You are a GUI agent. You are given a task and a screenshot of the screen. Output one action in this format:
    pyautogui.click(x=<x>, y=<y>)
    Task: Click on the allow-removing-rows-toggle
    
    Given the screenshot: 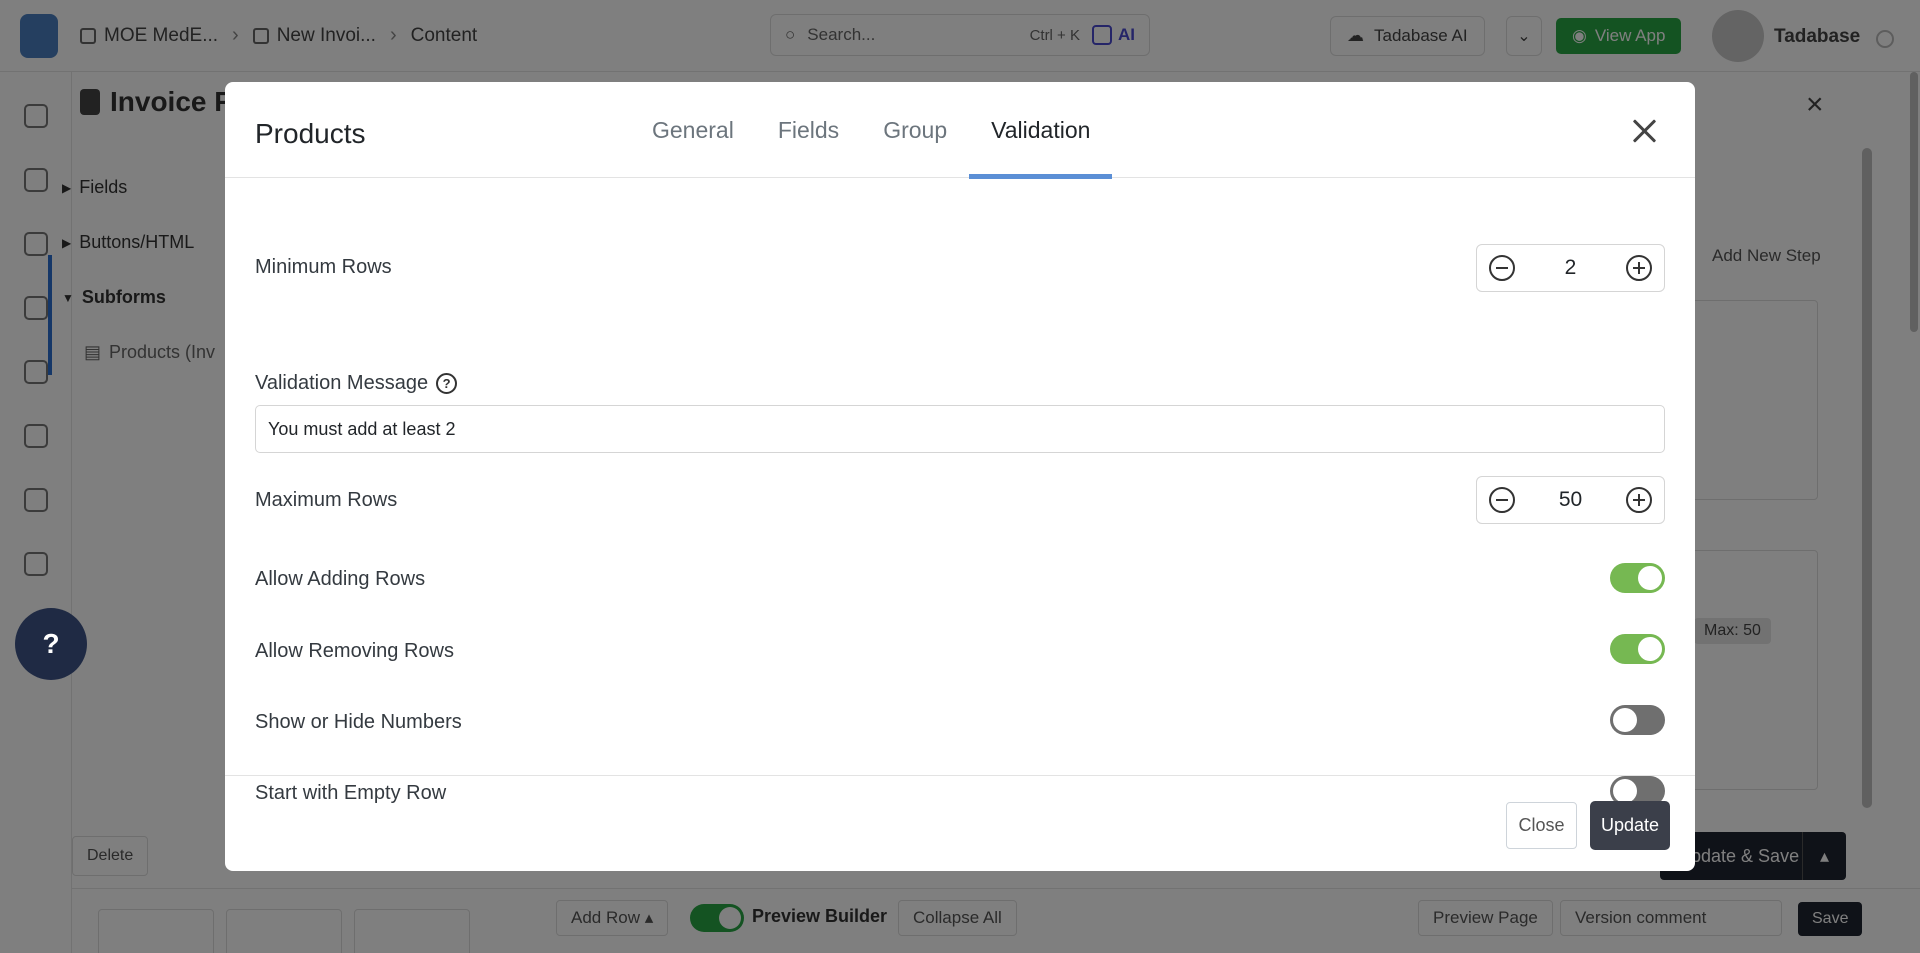 What is the action you would take?
    pyautogui.click(x=1637, y=649)
    